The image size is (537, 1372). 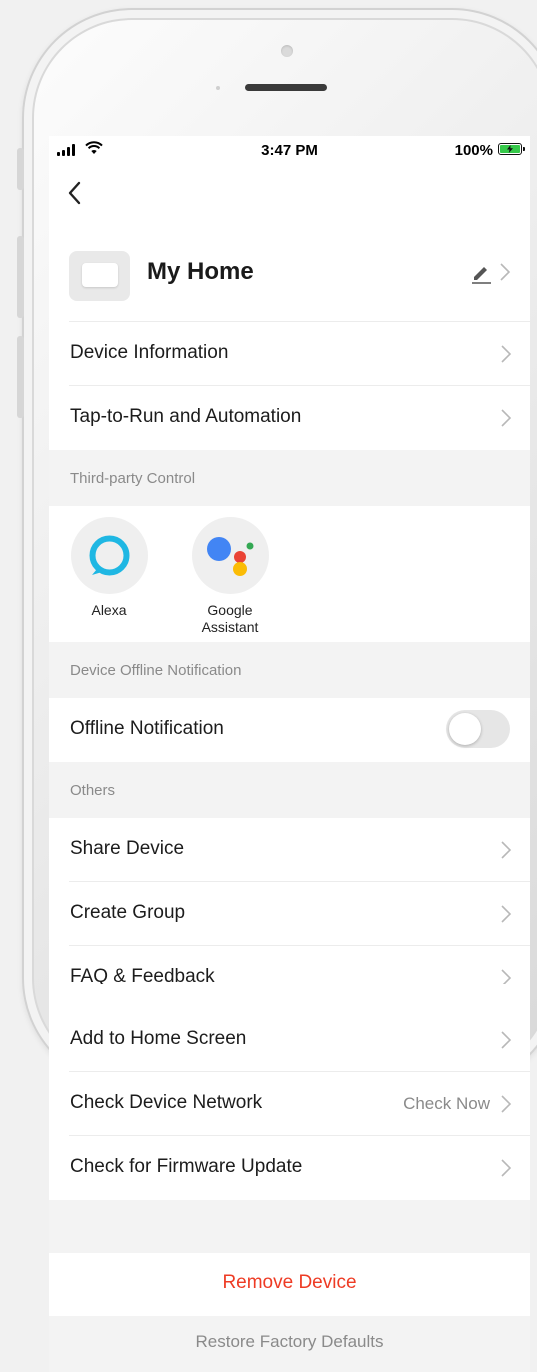 I want to click on row-label: Offline Notification, so click(x=147, y=728).